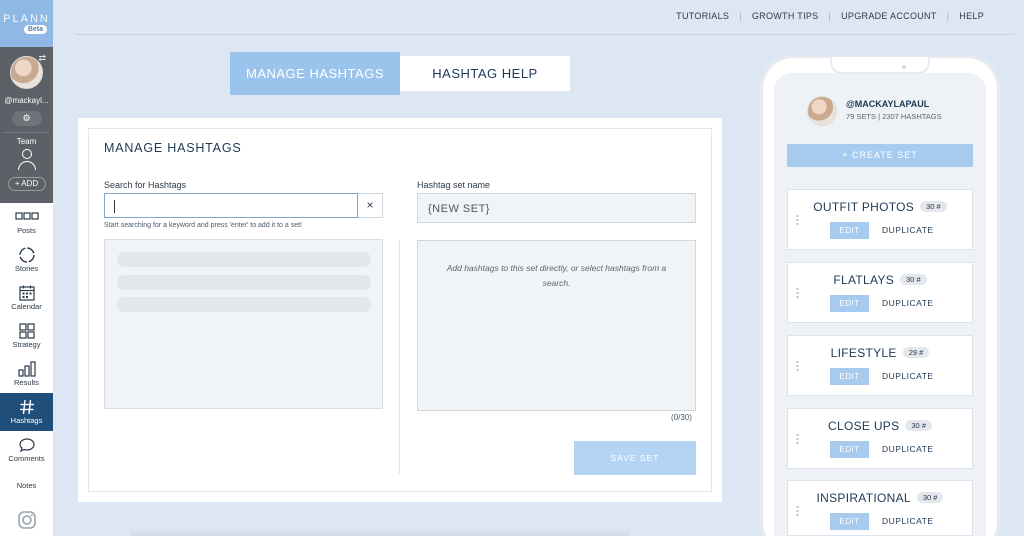 The height and width of the screenshot is (536, 1024). What do you see at coordinates (889, 16) in the screenshot?
I see `upgrade-account-link: UPGRADE ACCOUNT` at bounding box center [889, 16].